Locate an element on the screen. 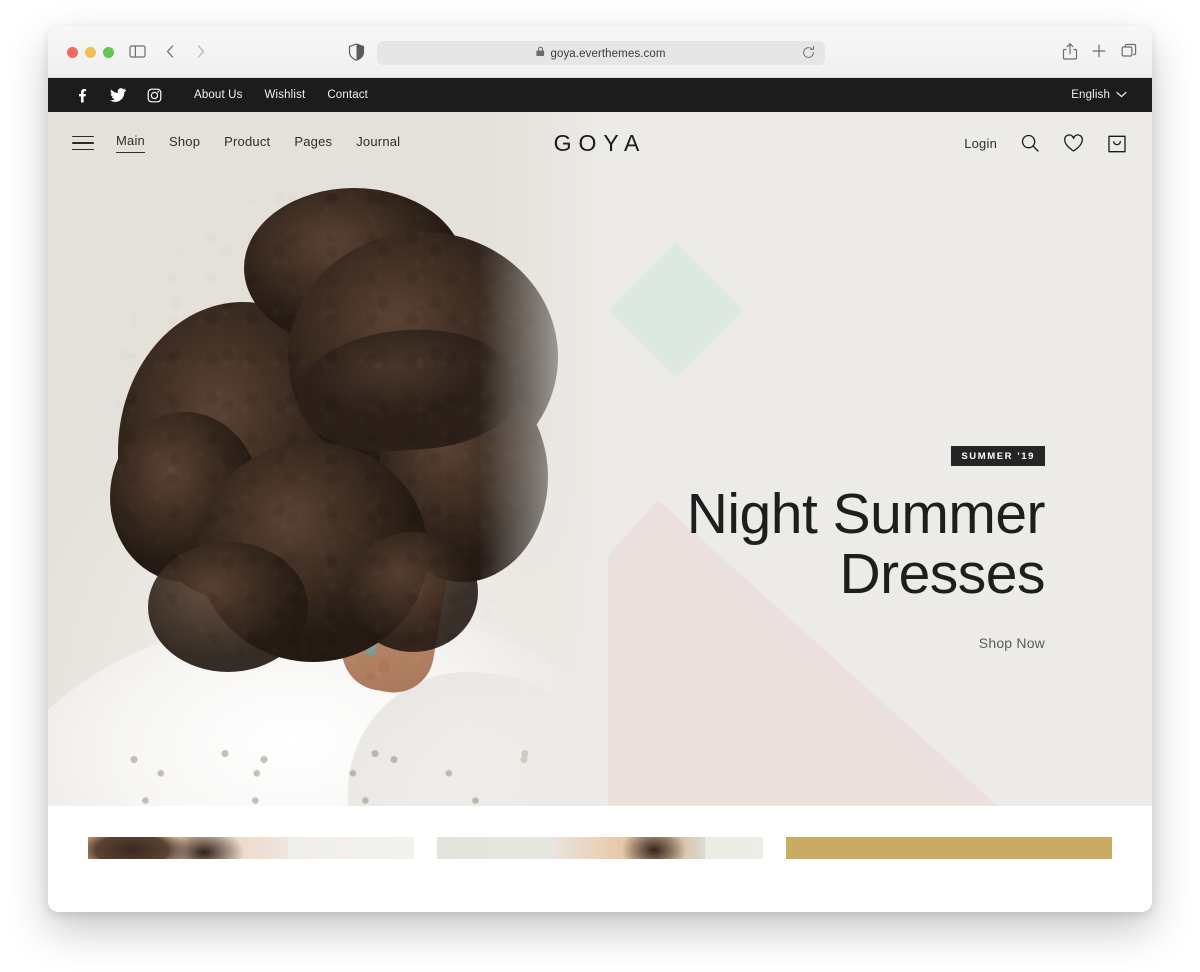 This screenshot has width=1200, height=972. window-close-button is located at coordinates (72, 52).